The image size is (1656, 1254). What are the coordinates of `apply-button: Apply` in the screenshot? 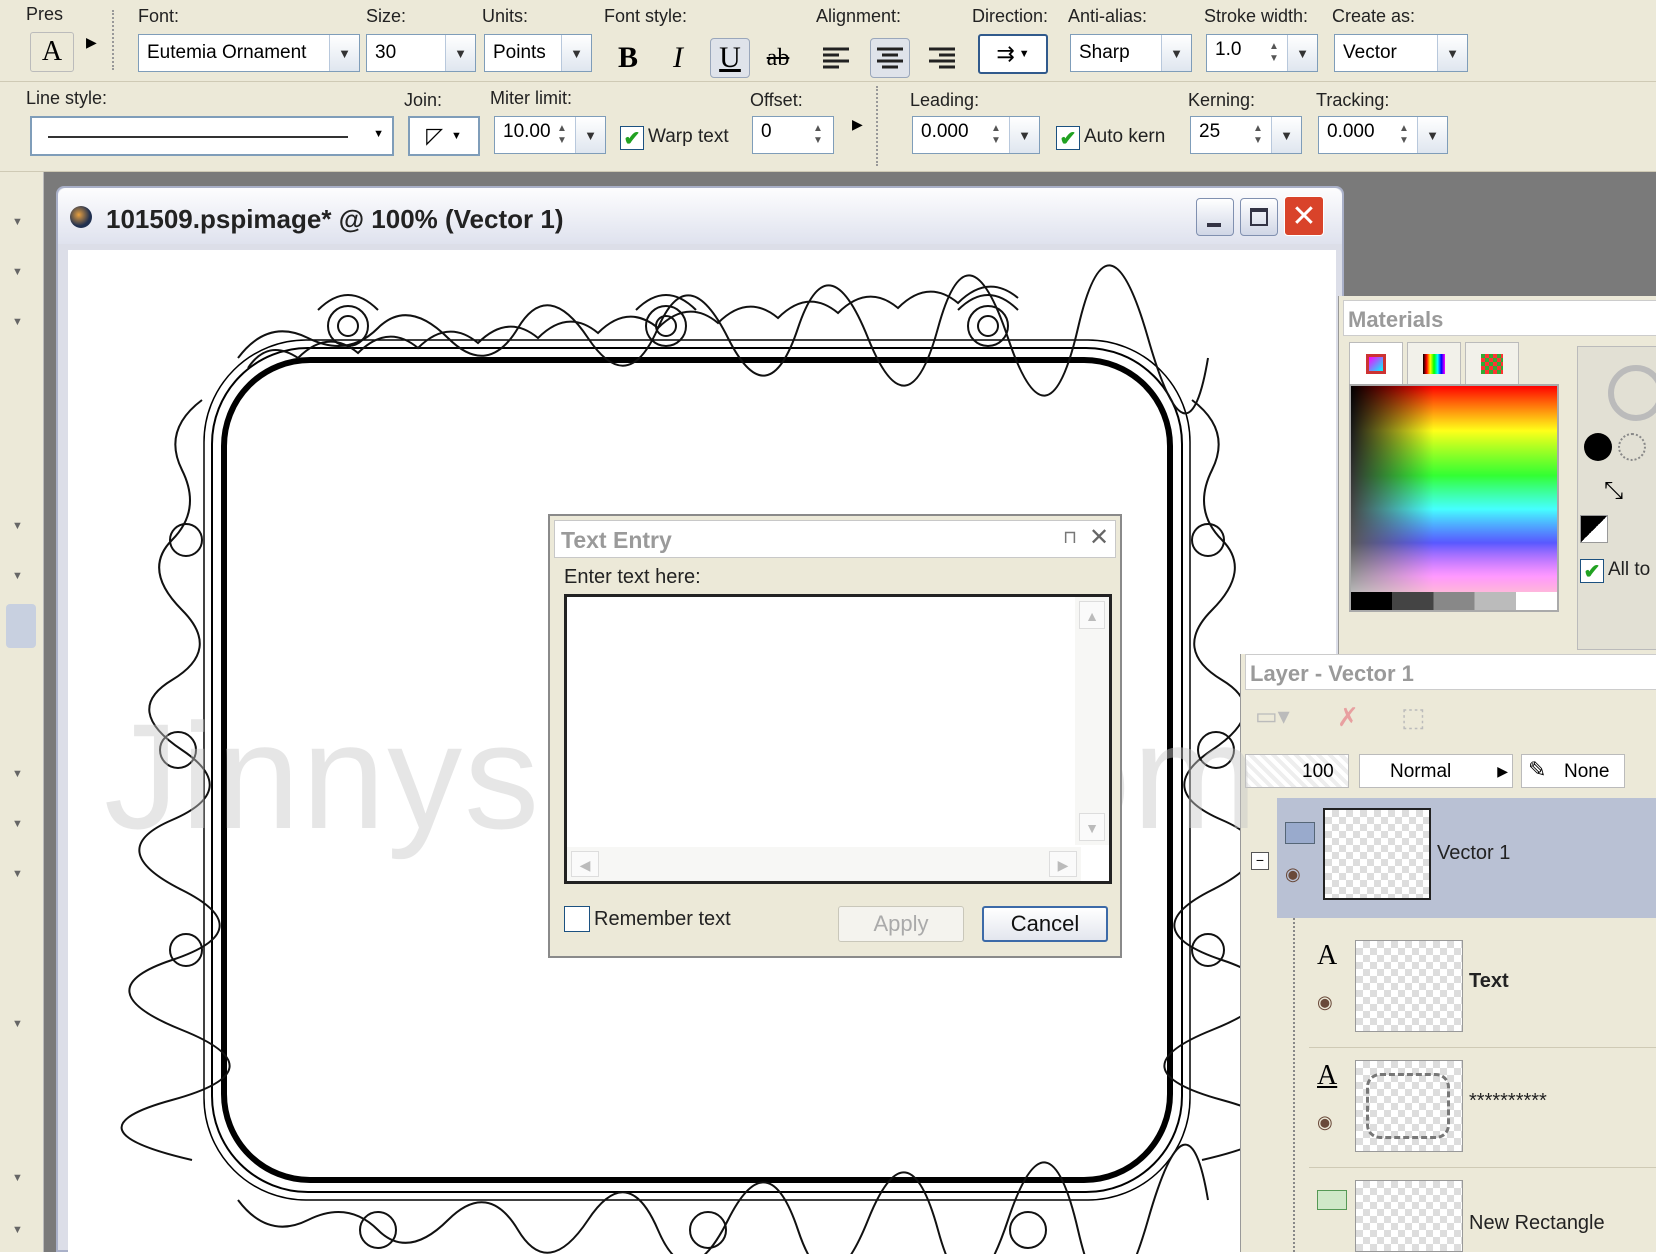 It's located at (901, 924).